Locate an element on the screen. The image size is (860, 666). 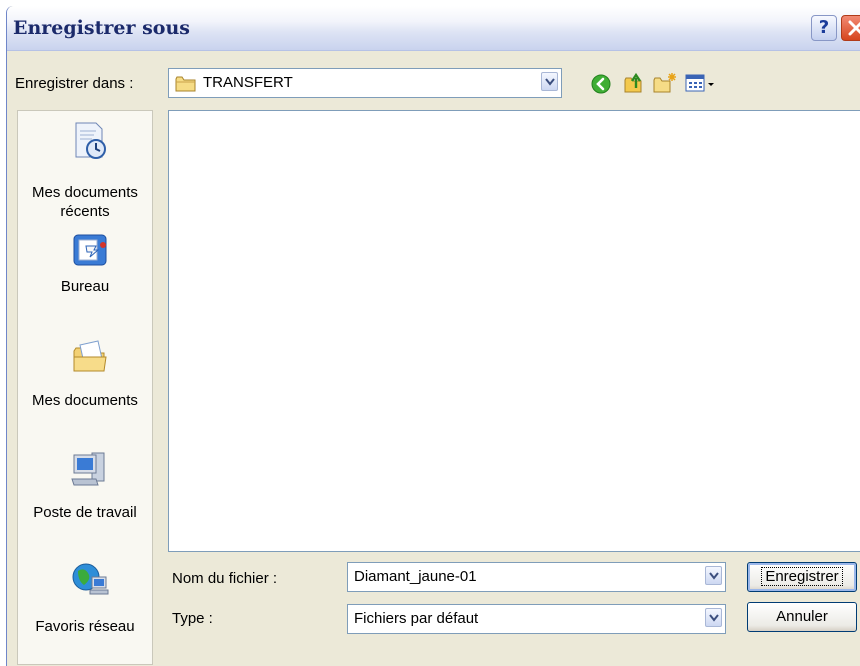
folder-icon is located at coordinates (185, 84).